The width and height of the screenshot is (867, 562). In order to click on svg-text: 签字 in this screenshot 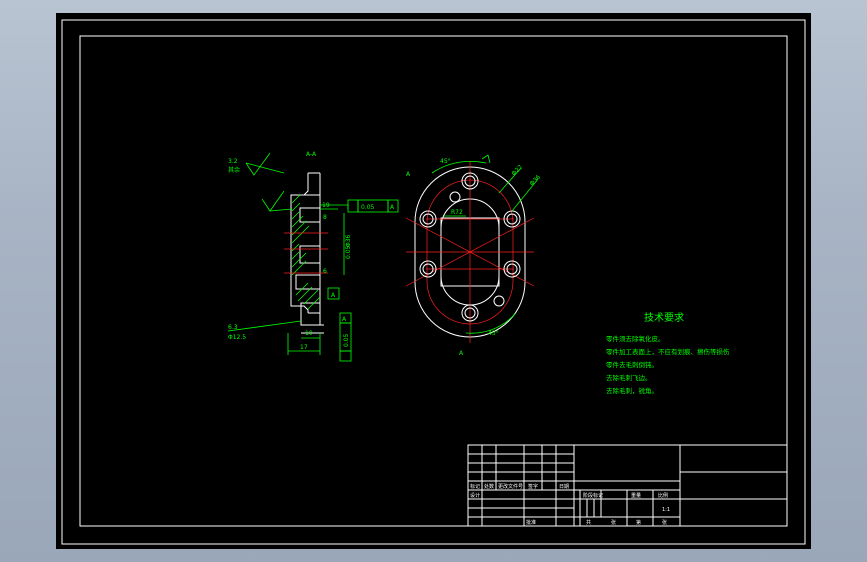, I will do `click(533, 486)`.